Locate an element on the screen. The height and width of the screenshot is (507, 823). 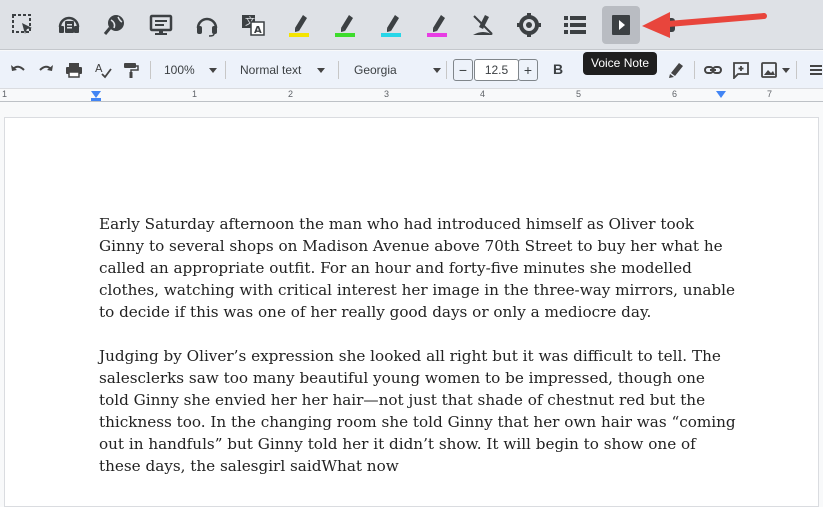
add-comment-button is located at coordinates (741, 70).